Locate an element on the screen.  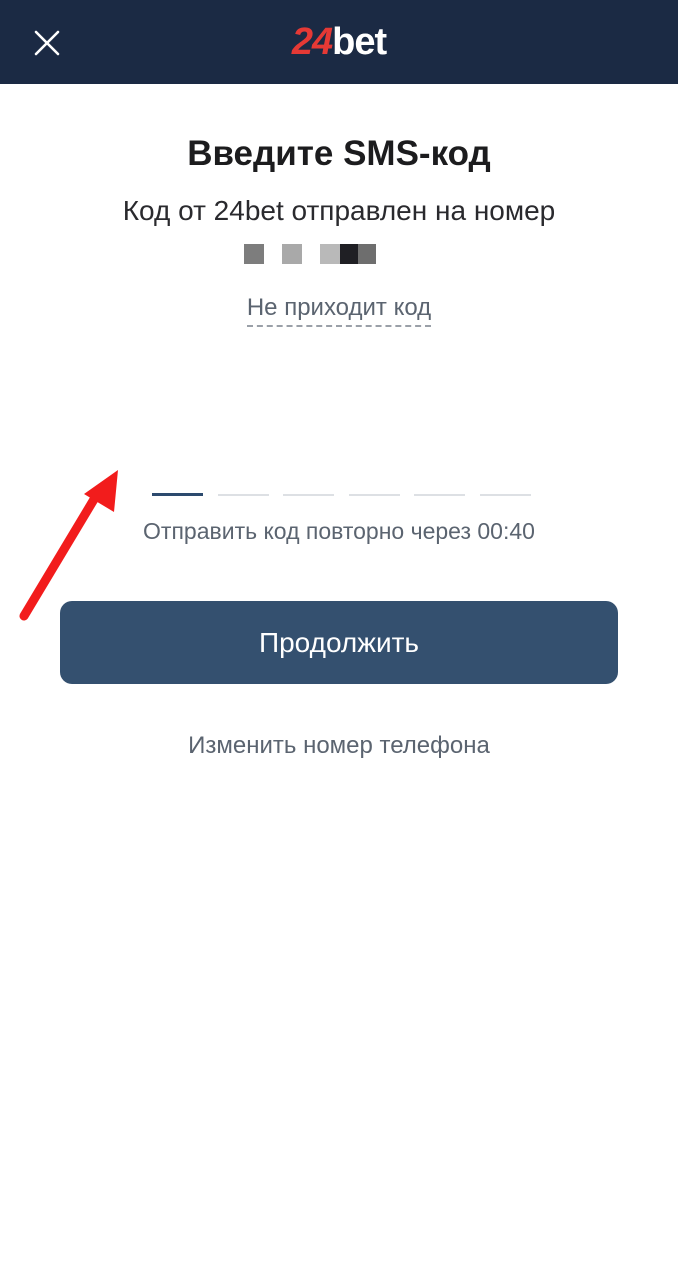
no-code-link: Не приходит код is located at coordinates (339, 310).